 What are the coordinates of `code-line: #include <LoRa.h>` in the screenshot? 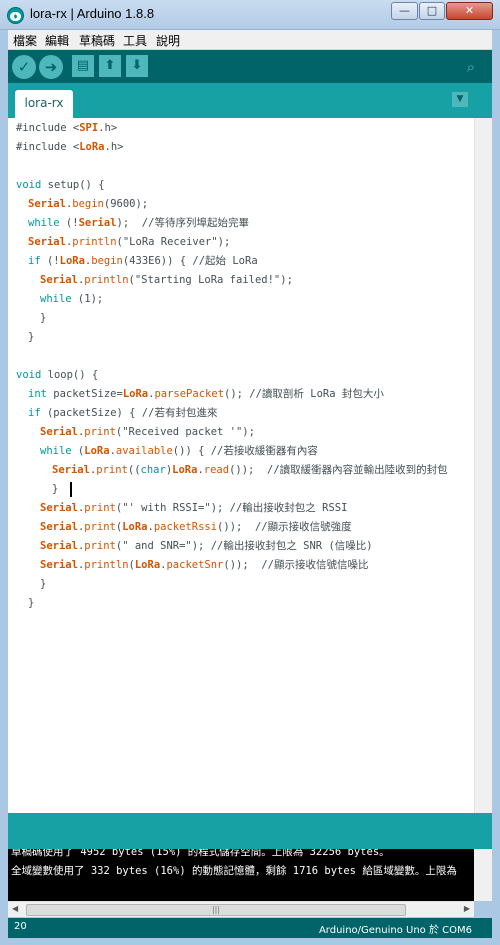 It's located at (70, 147).